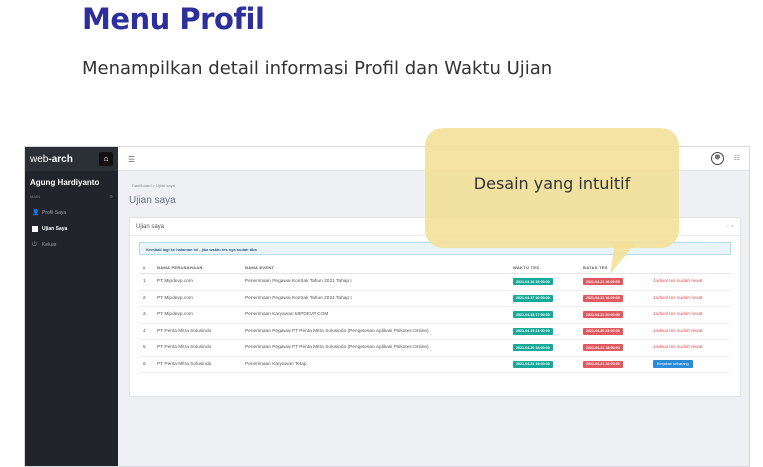 The image size is (763, 467). Describe the element at coordinates (65, 182) in the screenshot. I see `user-name: Agung Hardiyanto` at that location.